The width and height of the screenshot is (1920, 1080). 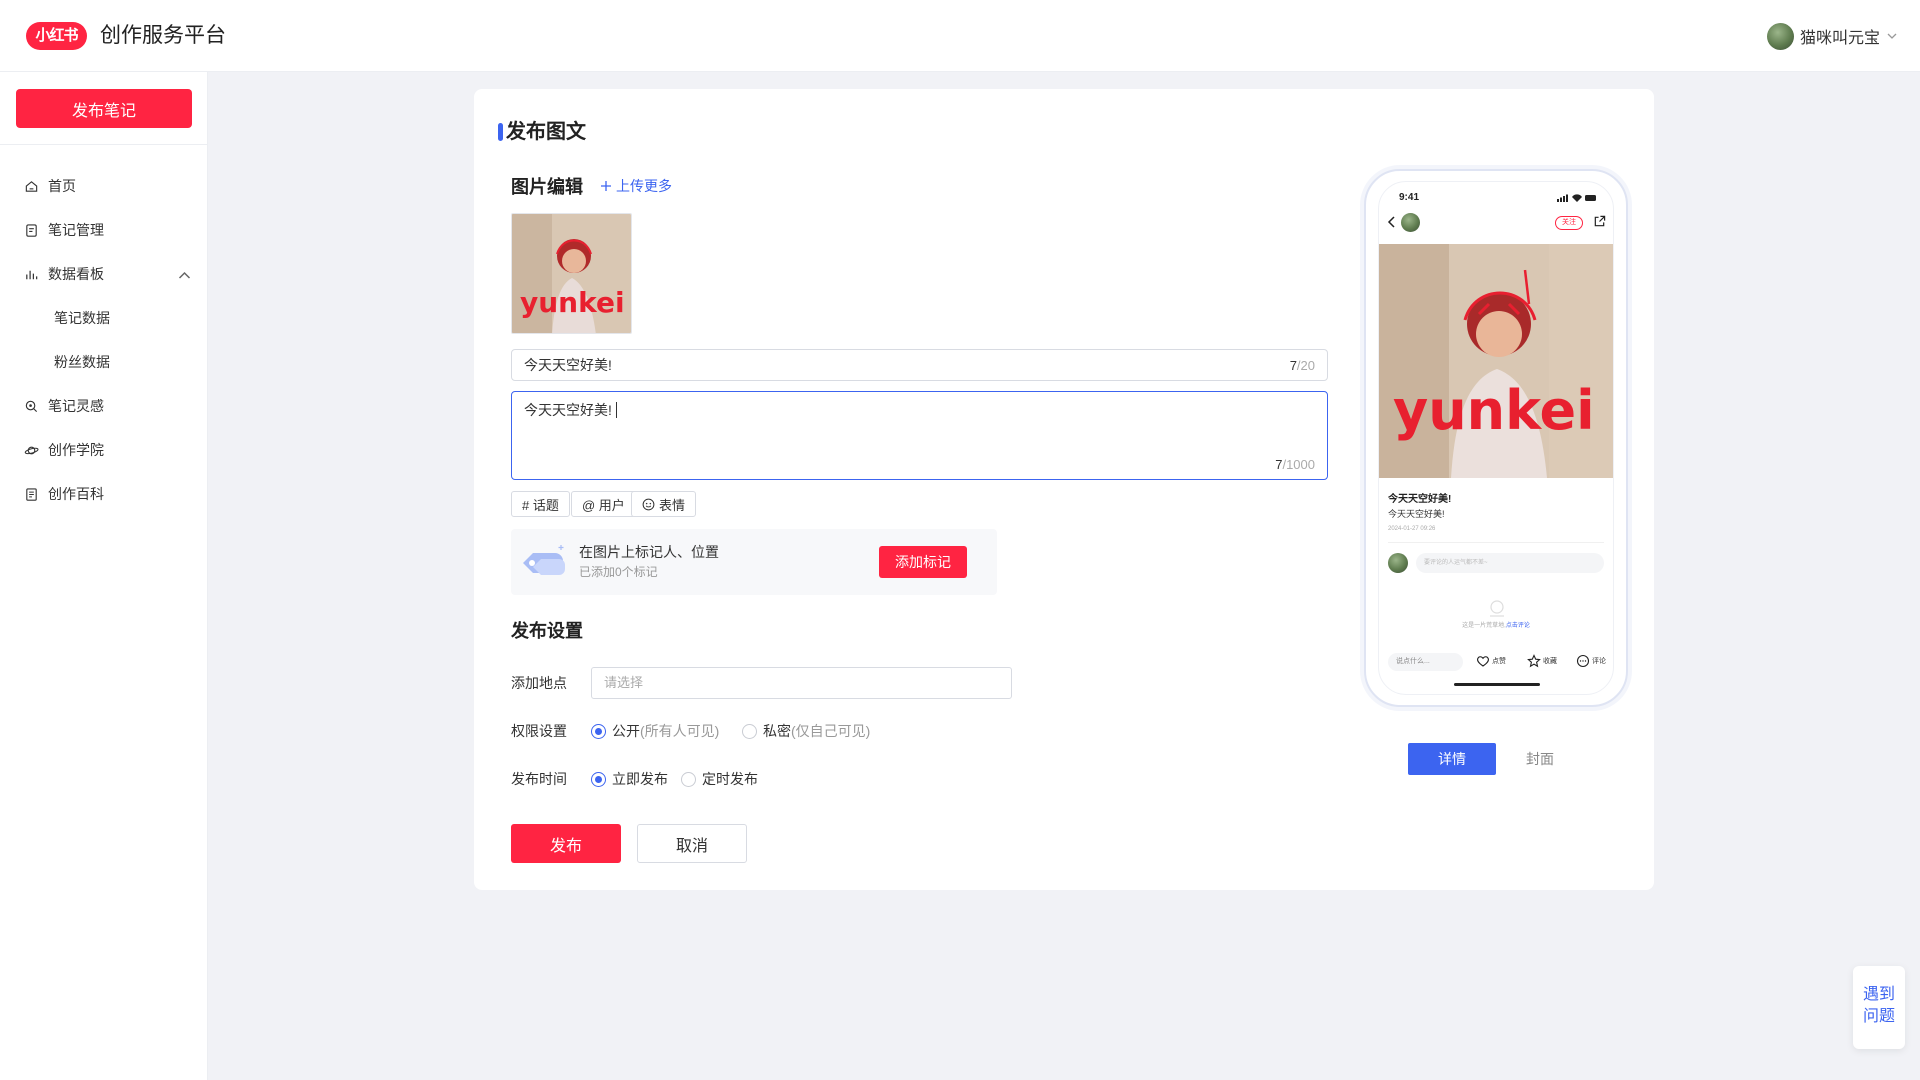 I want to click on add-tag-button: 添加标记, so click(x=923, y=562).